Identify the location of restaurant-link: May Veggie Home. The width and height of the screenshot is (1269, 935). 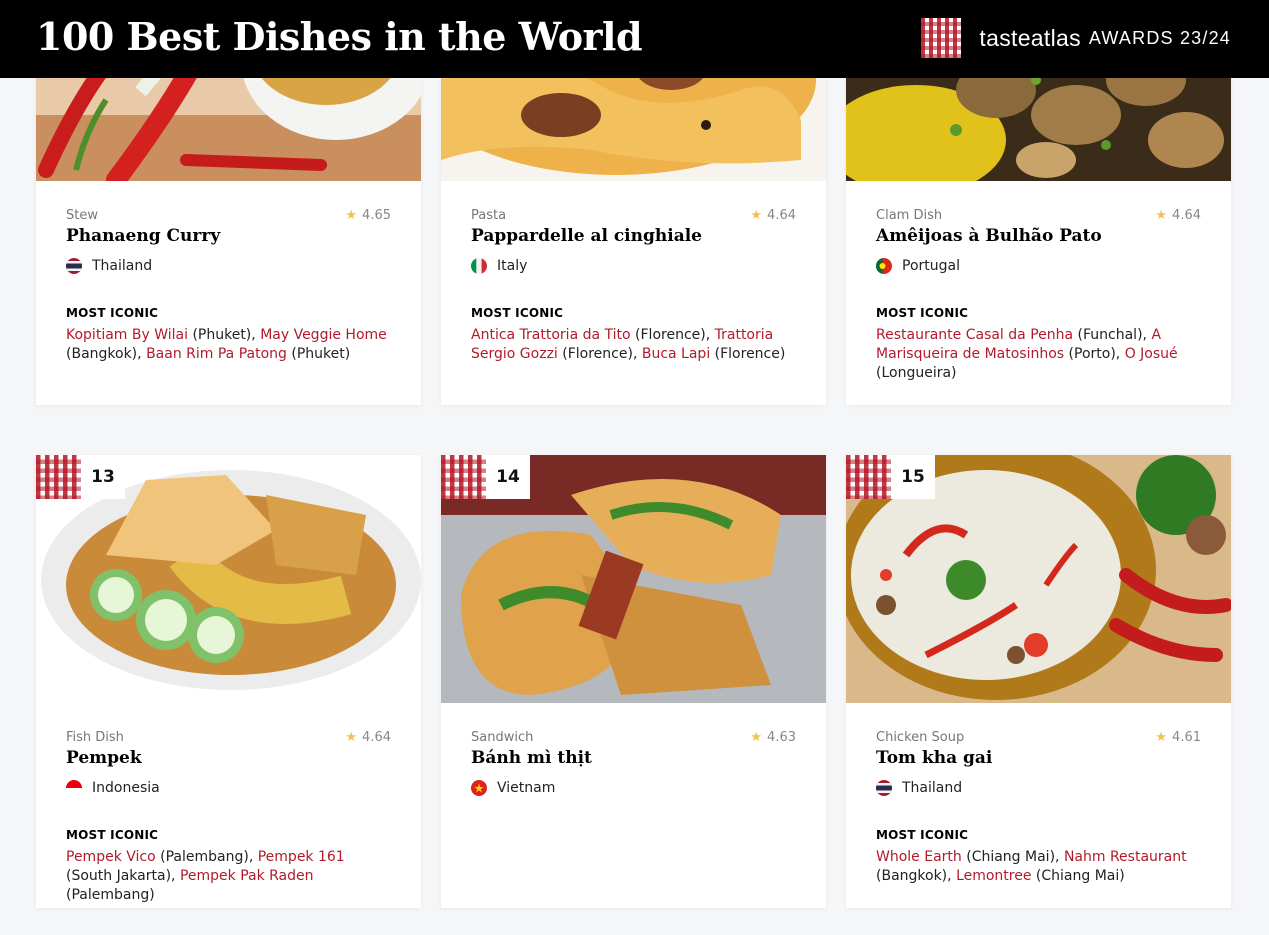
(323, 335).